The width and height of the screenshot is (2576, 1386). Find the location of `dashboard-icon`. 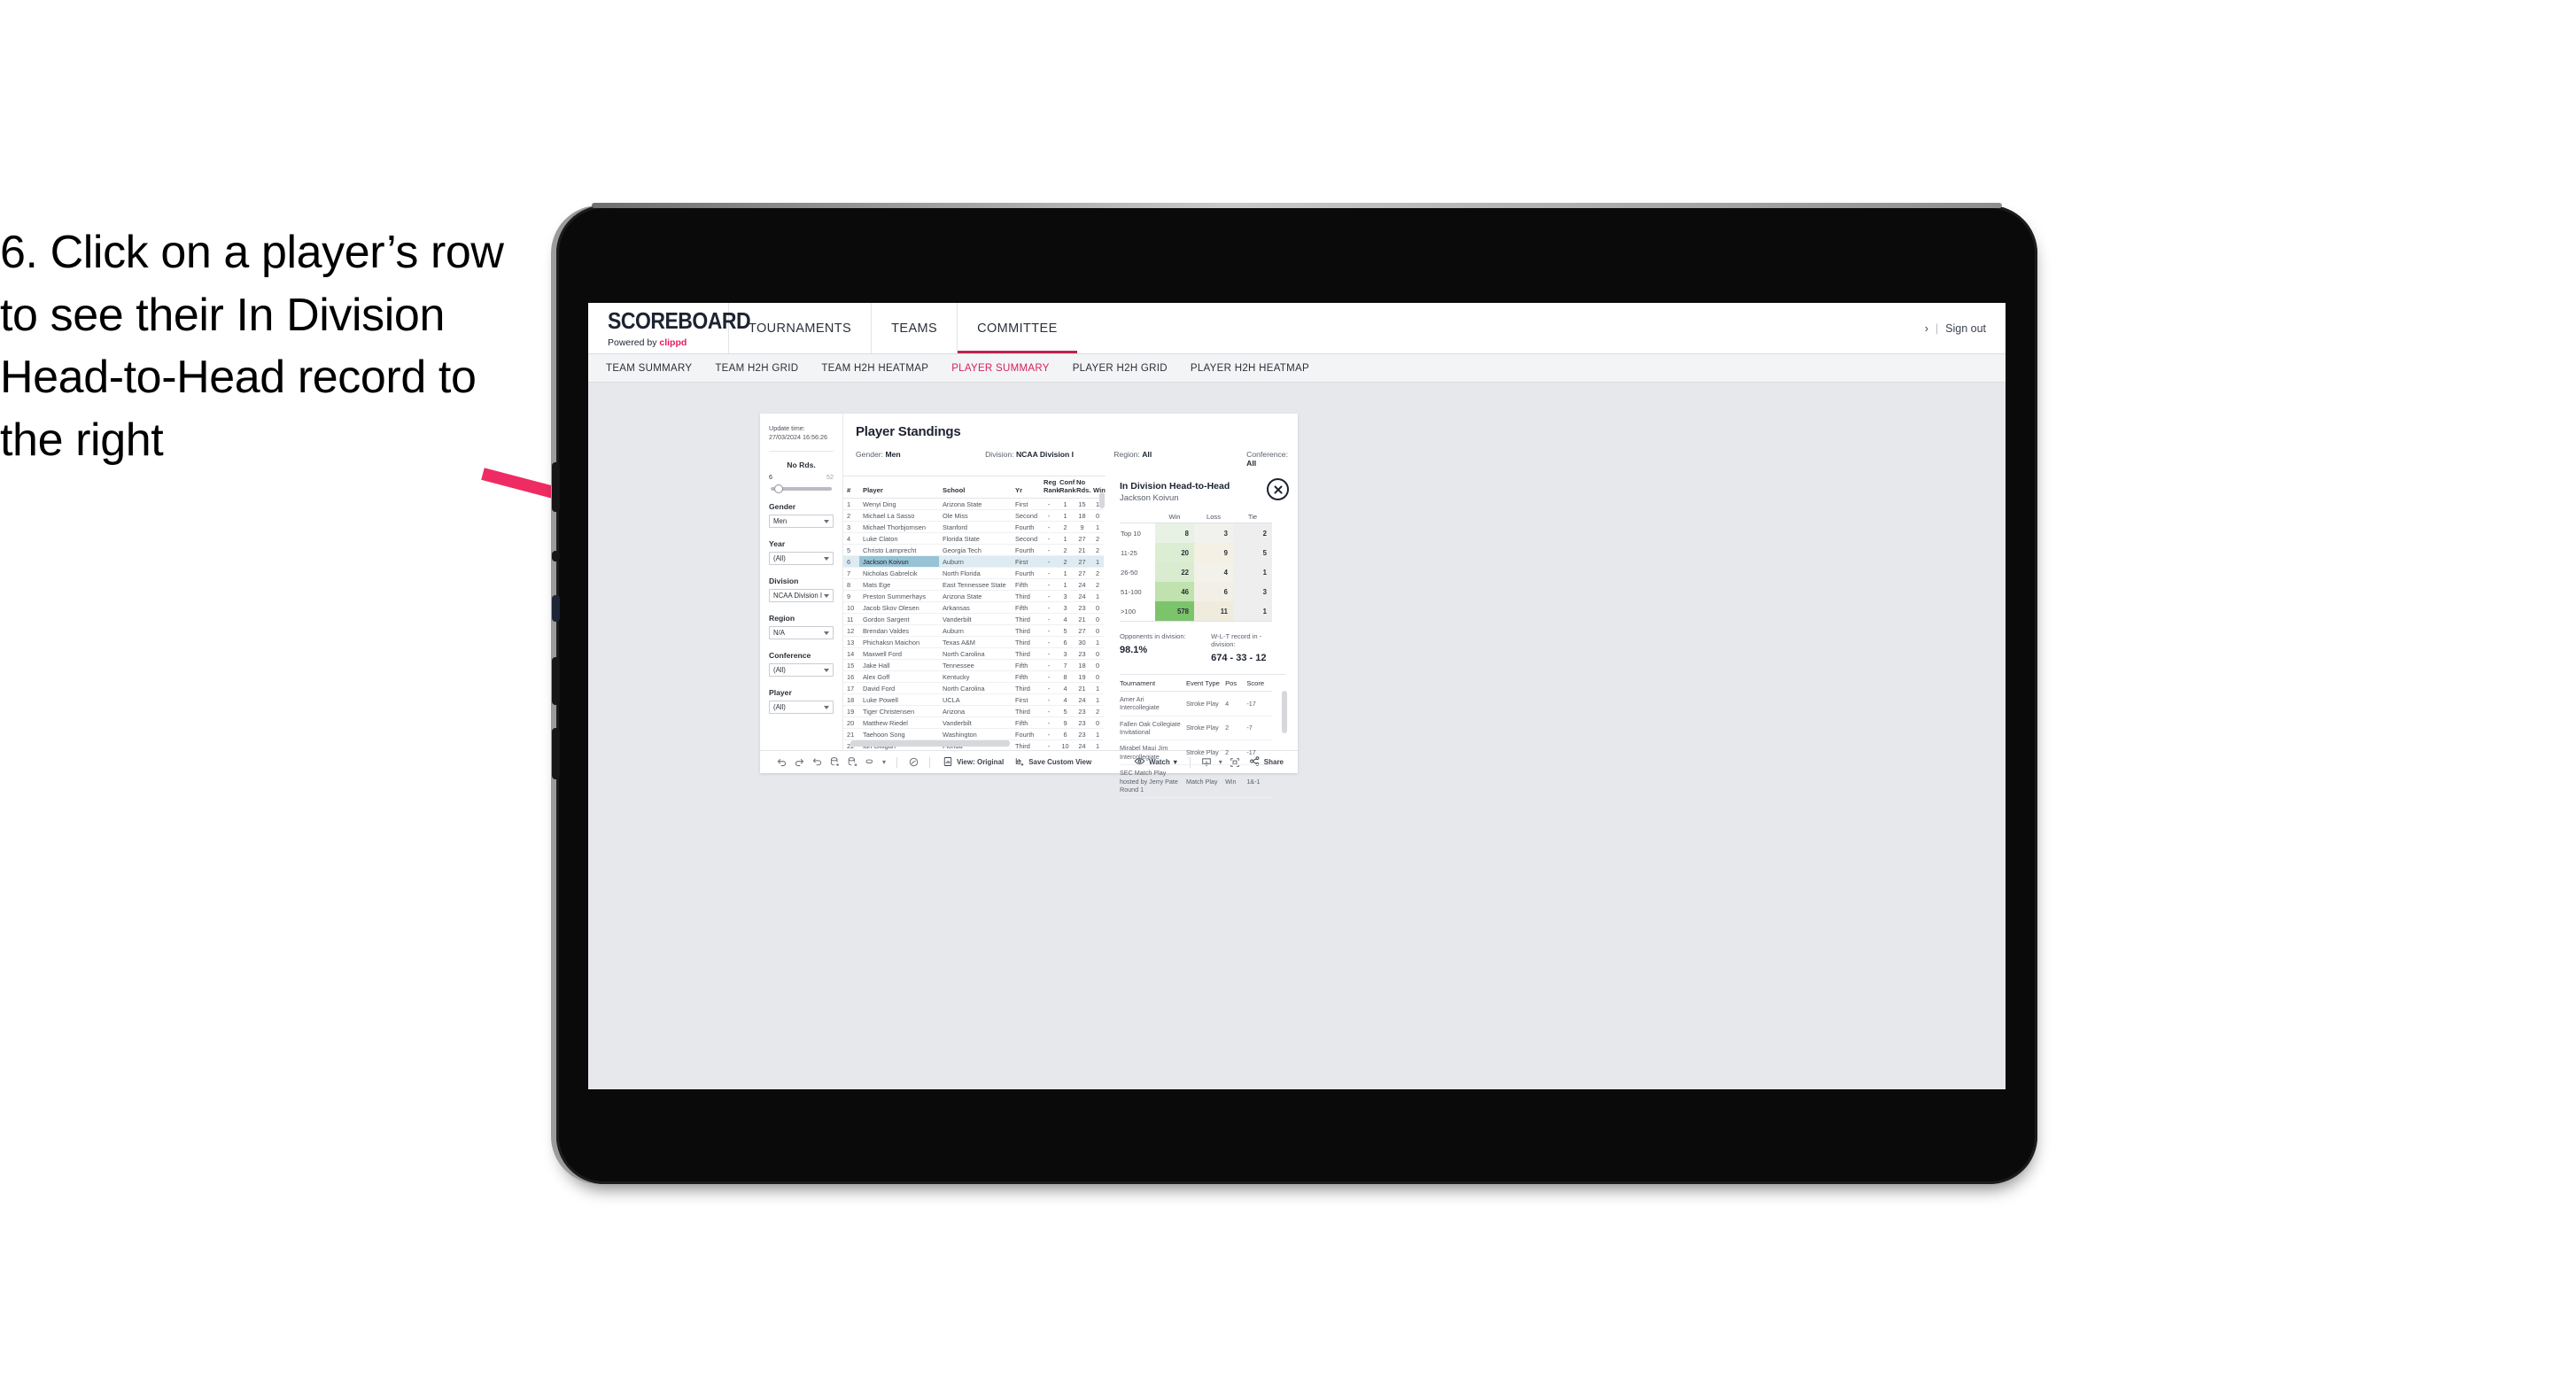

dashboard-icon is located at coordinates (870, 763).